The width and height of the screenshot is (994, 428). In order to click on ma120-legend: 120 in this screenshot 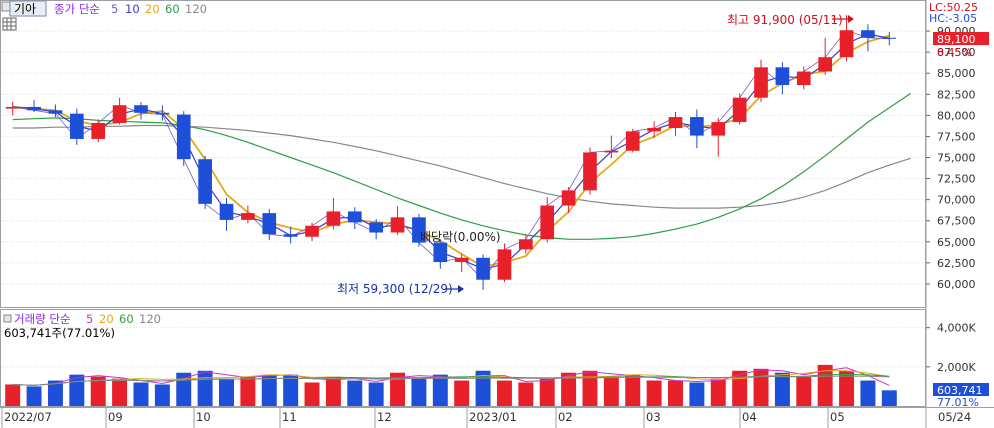, I will do `click(196, 9)`.